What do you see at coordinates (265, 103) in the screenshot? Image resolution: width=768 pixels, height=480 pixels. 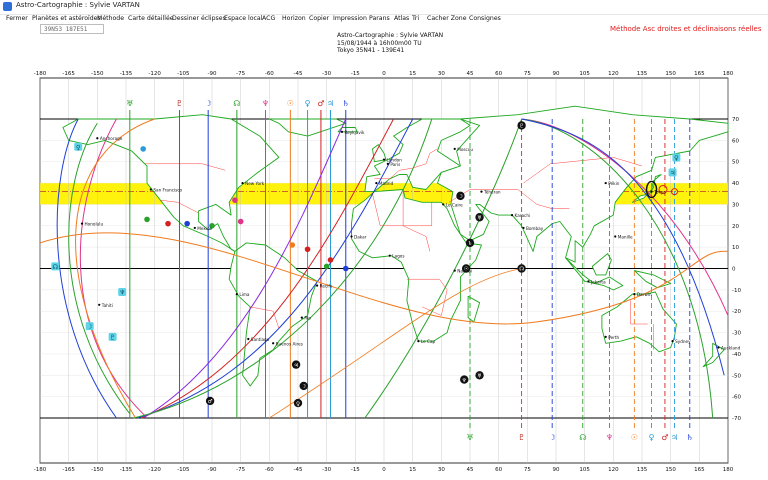 I see `mc-planet-glyph-4: ♆` at bounding box center [265, 103].